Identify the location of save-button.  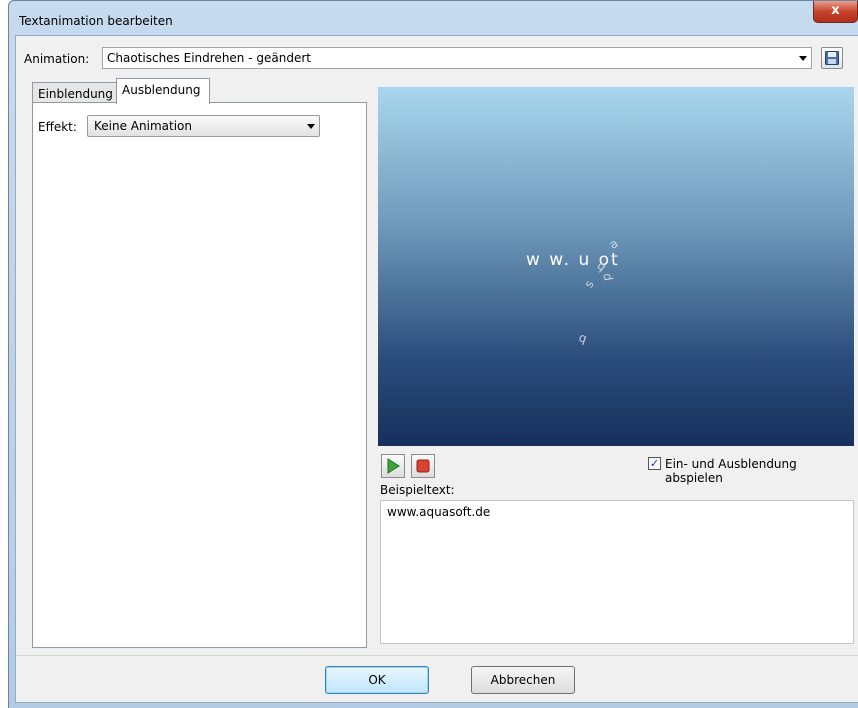
(832, 58).